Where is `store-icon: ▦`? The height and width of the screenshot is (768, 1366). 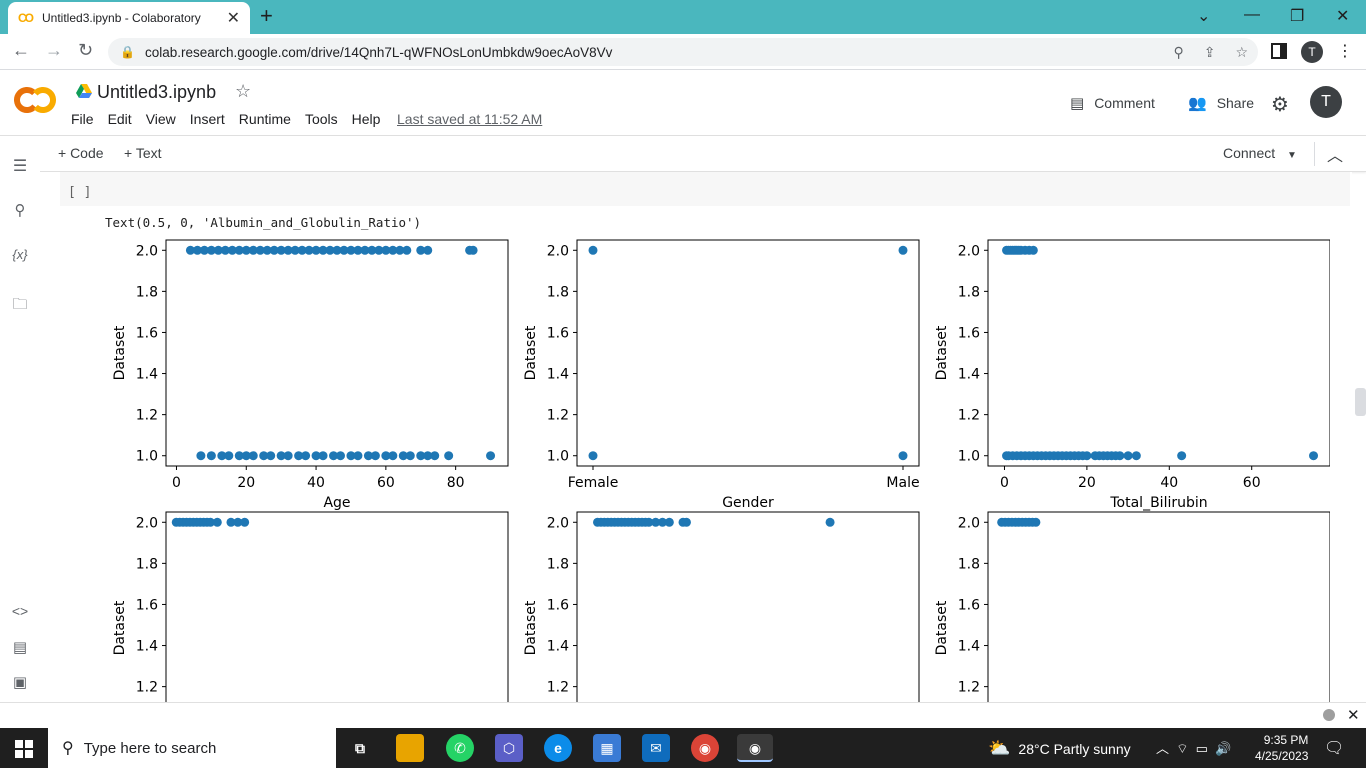
store-icon: ▦ is located at coordinates (607, 748).